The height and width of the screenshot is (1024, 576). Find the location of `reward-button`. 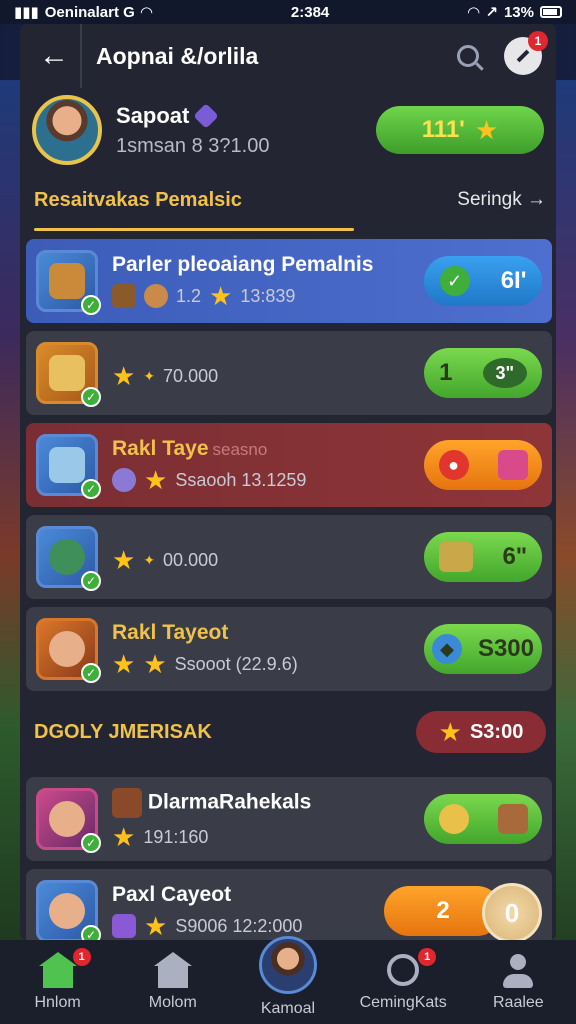

reward-button is located at coordinates (483, 819).